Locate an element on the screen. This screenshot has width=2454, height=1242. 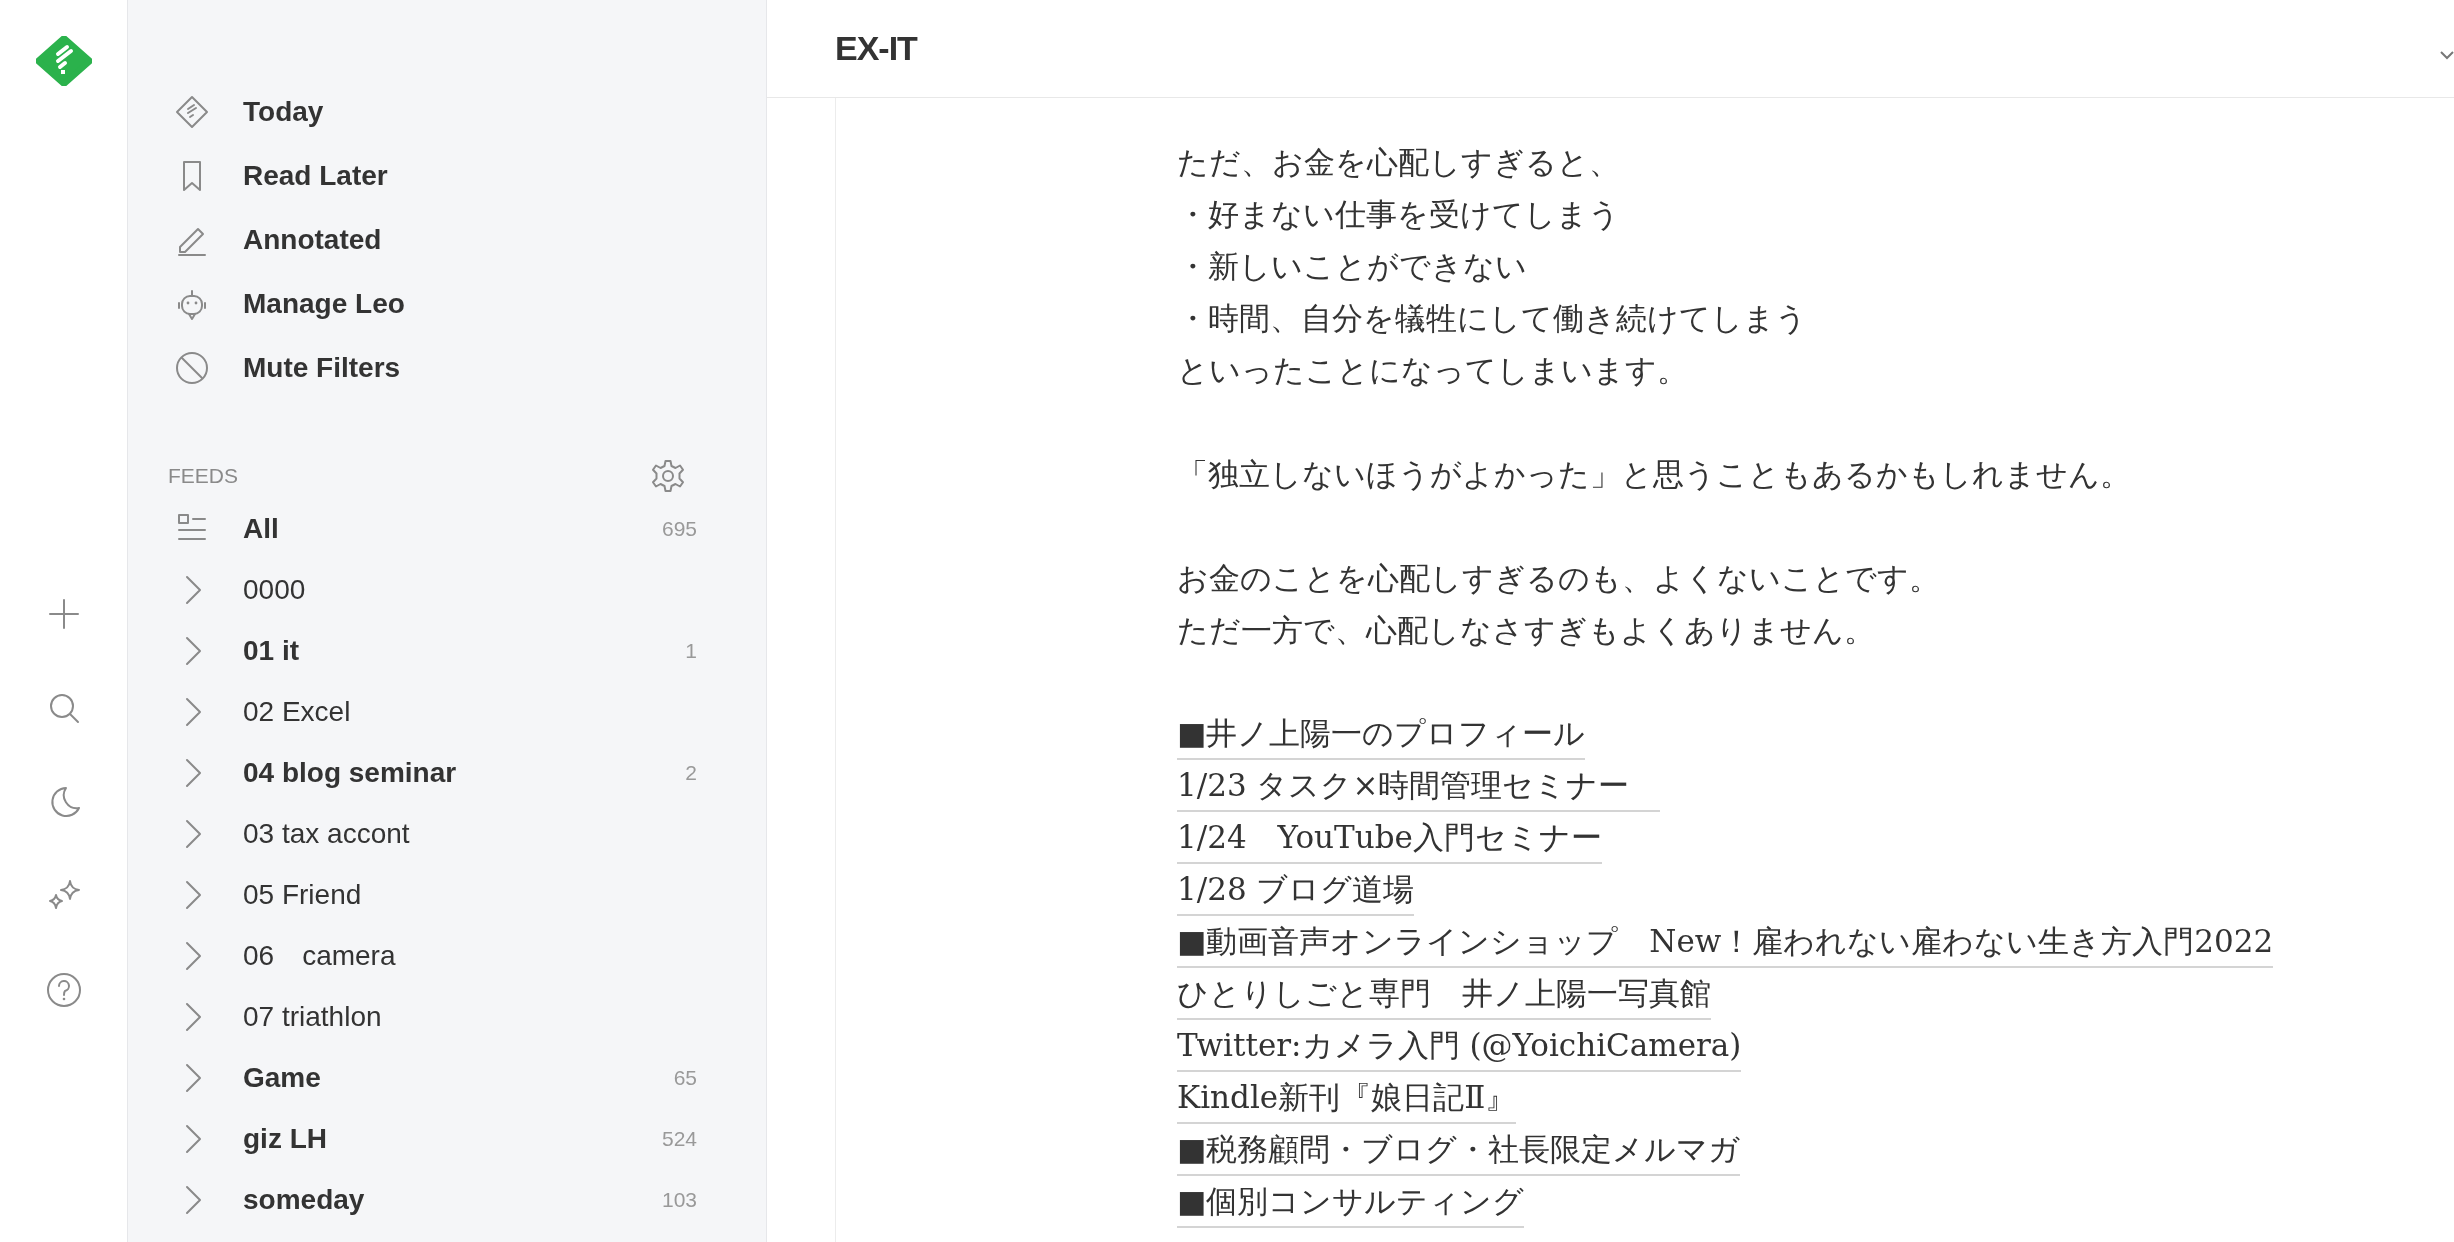
article-line: ただ一方で、心配しなさすぎもよくありません。 is located at coordinates (1526, 630).